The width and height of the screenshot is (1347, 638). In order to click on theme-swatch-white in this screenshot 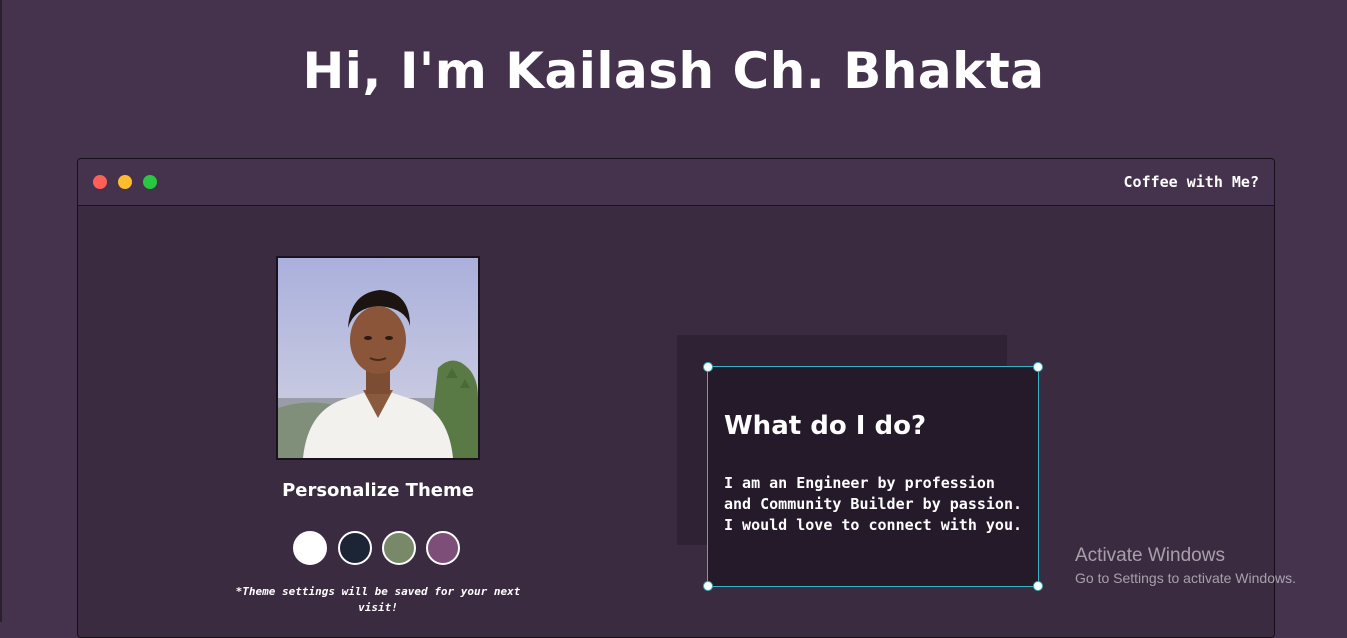, I will do `click(310, 548)`.